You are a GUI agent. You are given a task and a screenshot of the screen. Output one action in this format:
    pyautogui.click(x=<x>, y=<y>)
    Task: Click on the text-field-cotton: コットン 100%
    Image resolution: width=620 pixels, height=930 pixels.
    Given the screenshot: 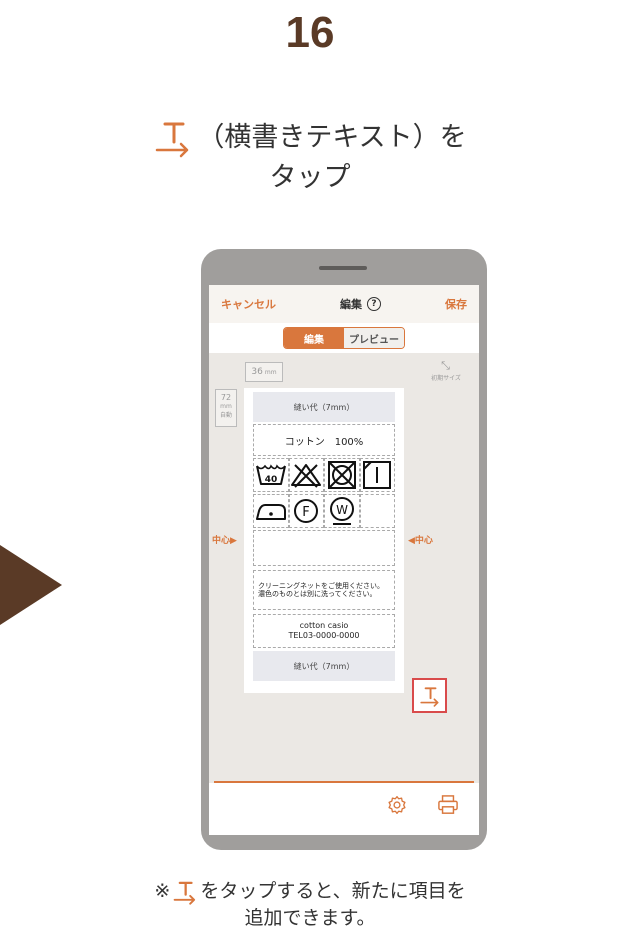 What is the action you would take?
    pyautogui.click(x=324, y=440)
    